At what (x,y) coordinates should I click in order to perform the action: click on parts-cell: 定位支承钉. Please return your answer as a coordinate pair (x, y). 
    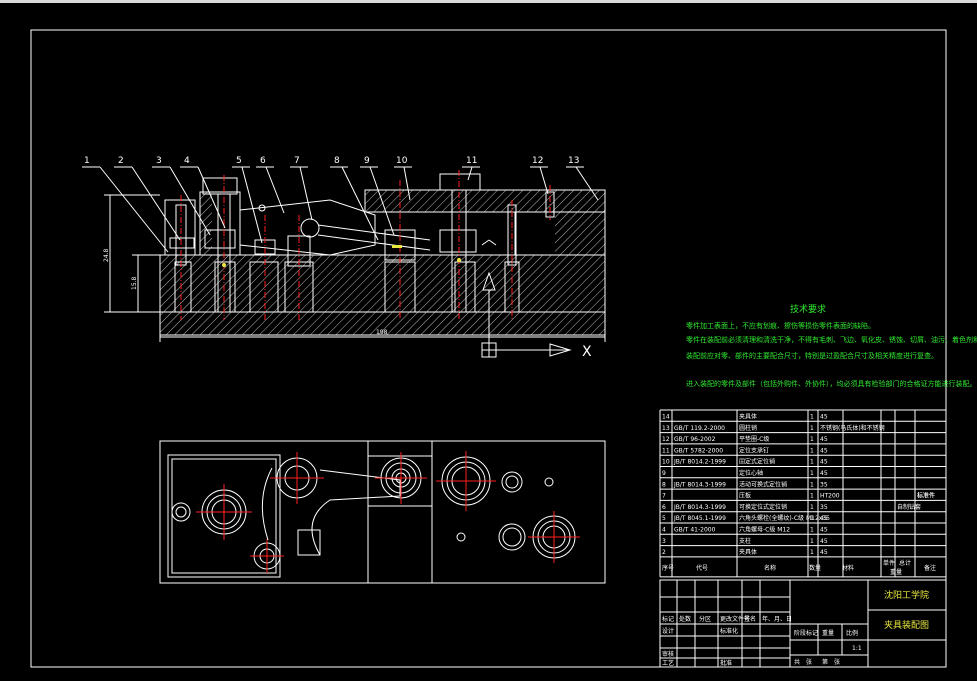
    Looking at the image, I should click on (754, 450).